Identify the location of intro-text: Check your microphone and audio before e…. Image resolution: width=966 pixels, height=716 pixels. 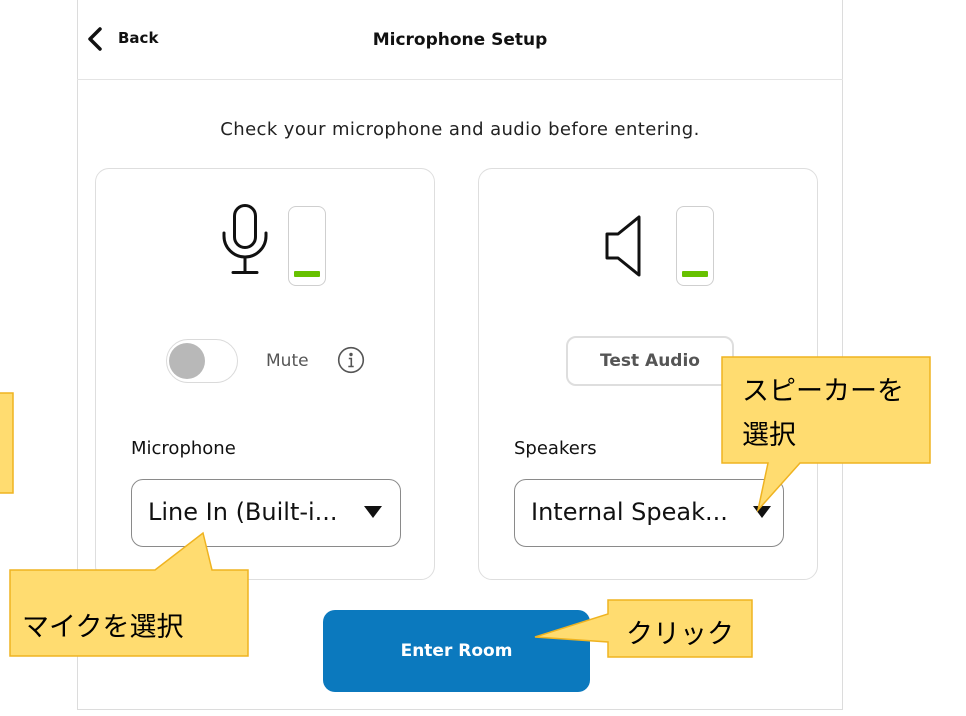
(460, 129).